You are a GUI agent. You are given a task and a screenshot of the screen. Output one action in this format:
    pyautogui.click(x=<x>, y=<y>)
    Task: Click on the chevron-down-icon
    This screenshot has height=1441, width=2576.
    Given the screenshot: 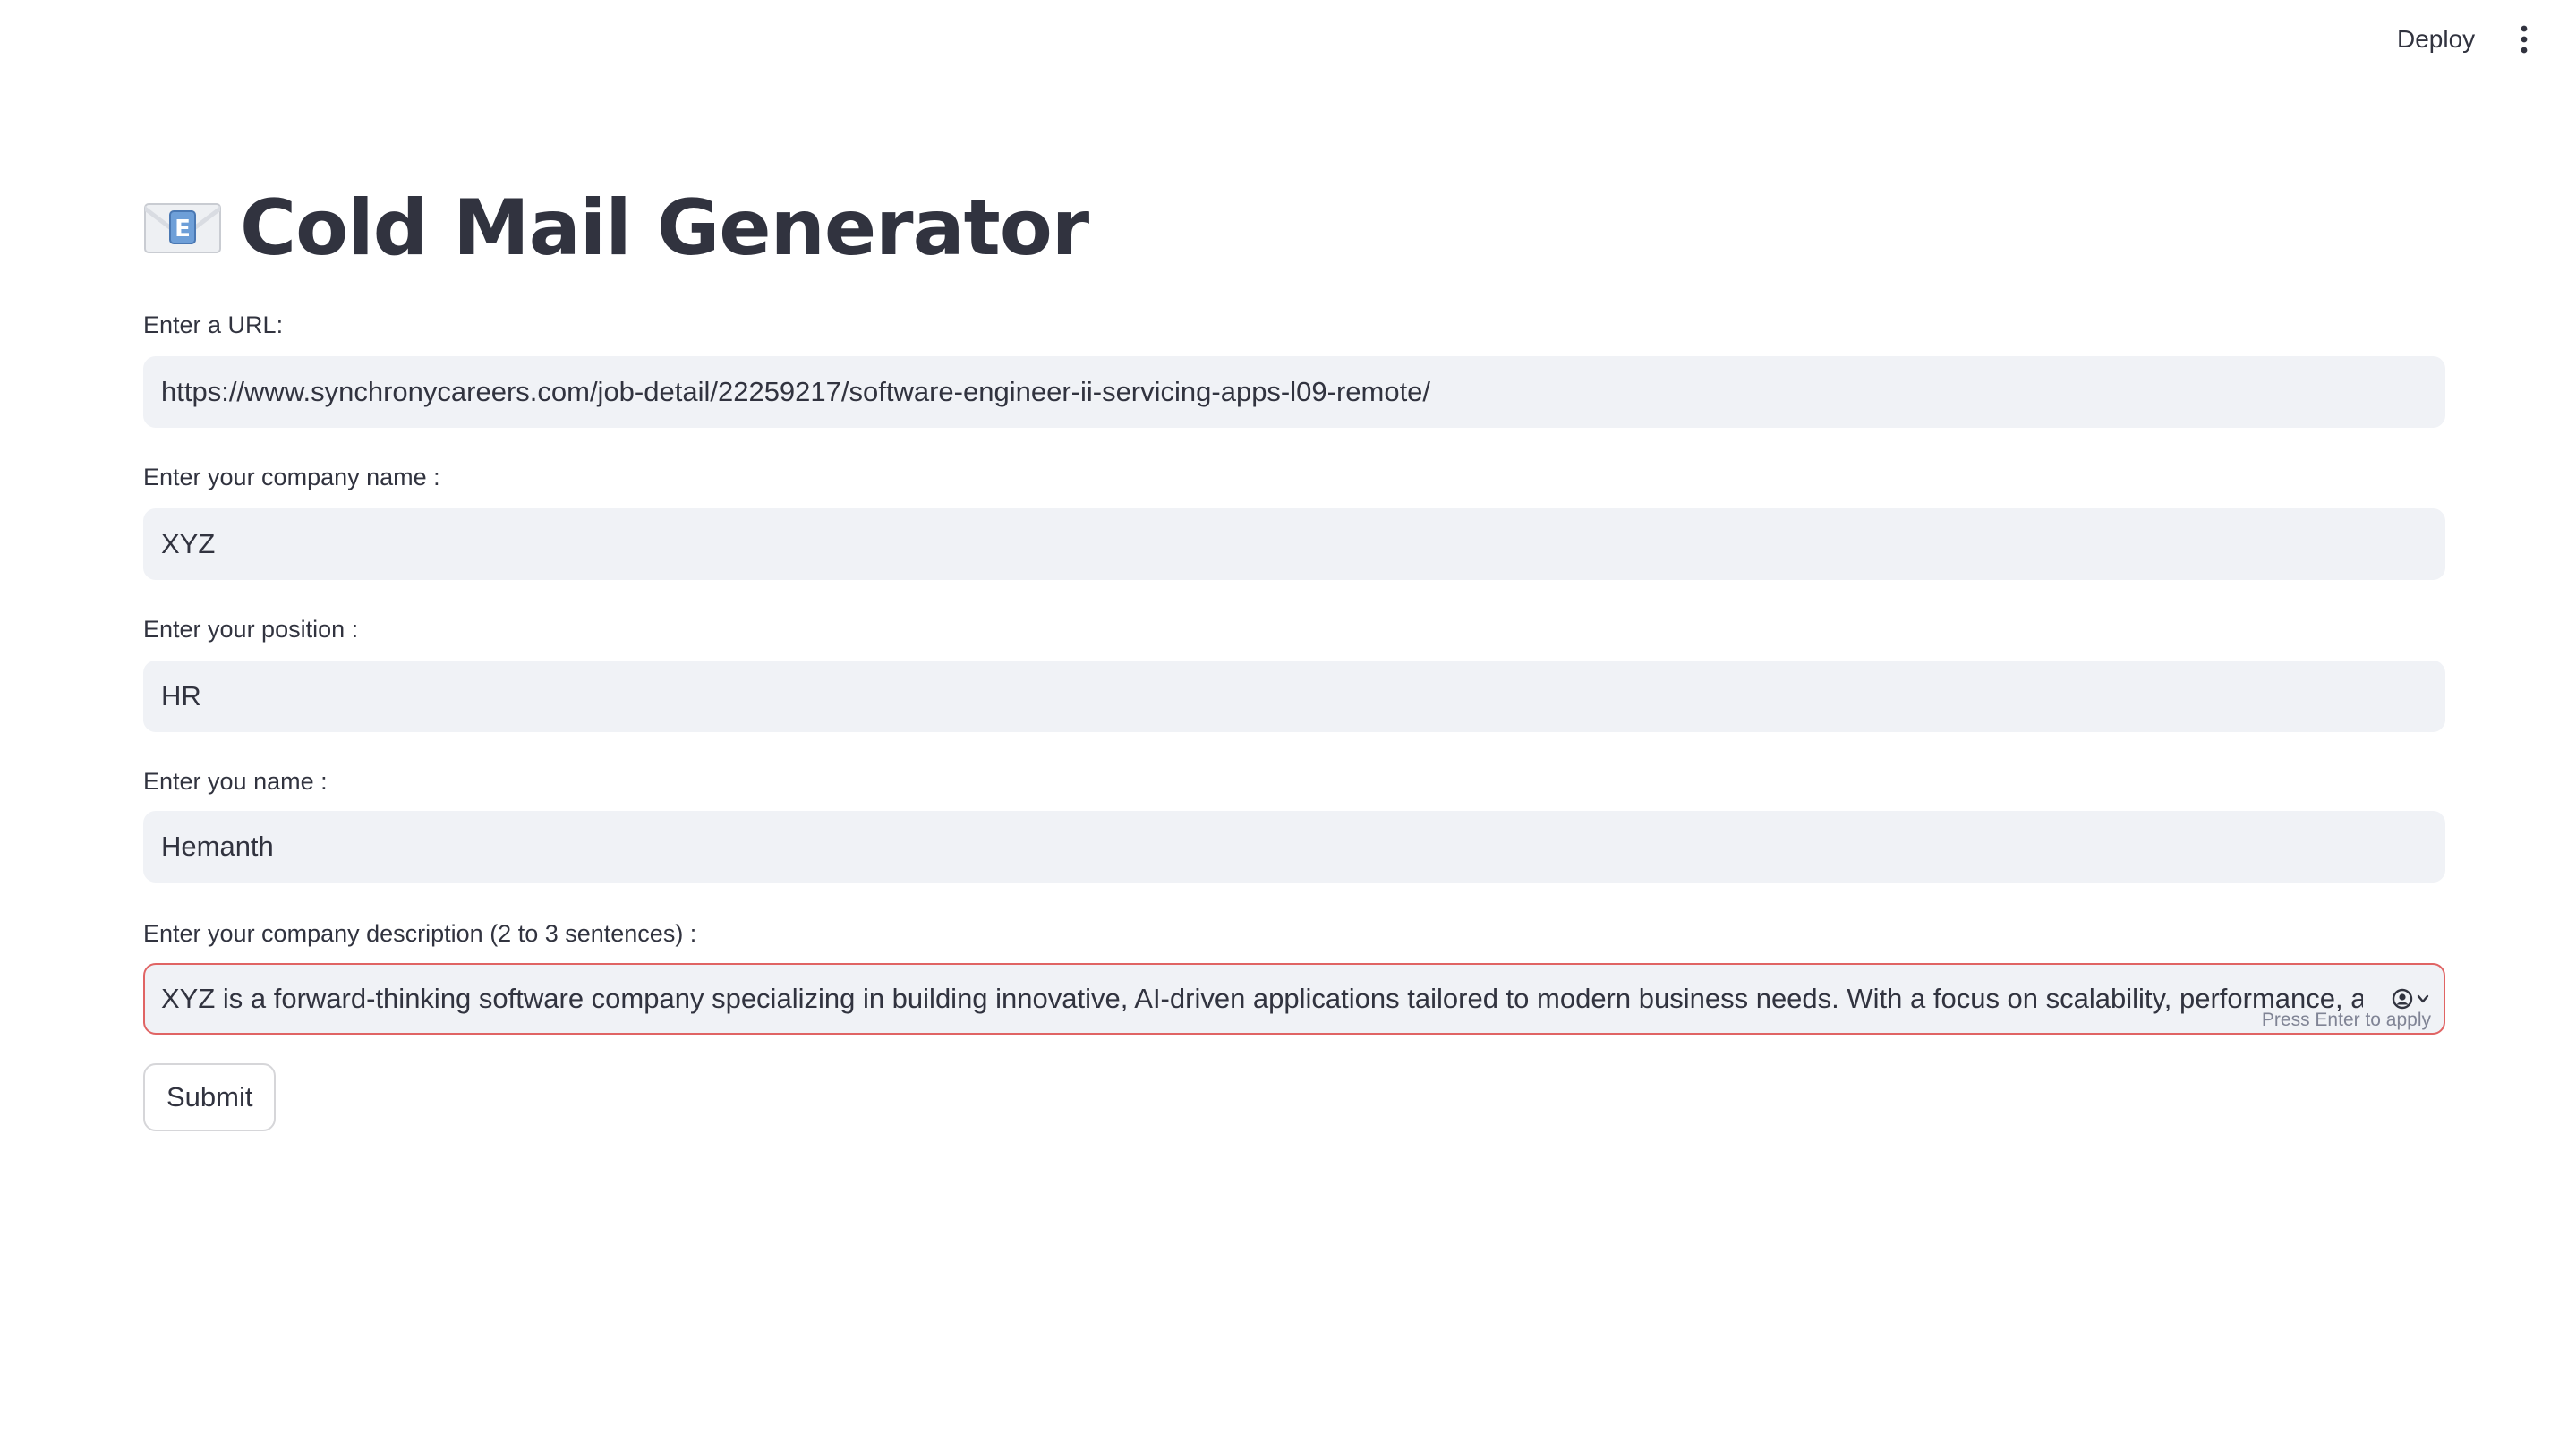 What is the action you would take?
    pyautogui.click(x=2423, y=998)
    